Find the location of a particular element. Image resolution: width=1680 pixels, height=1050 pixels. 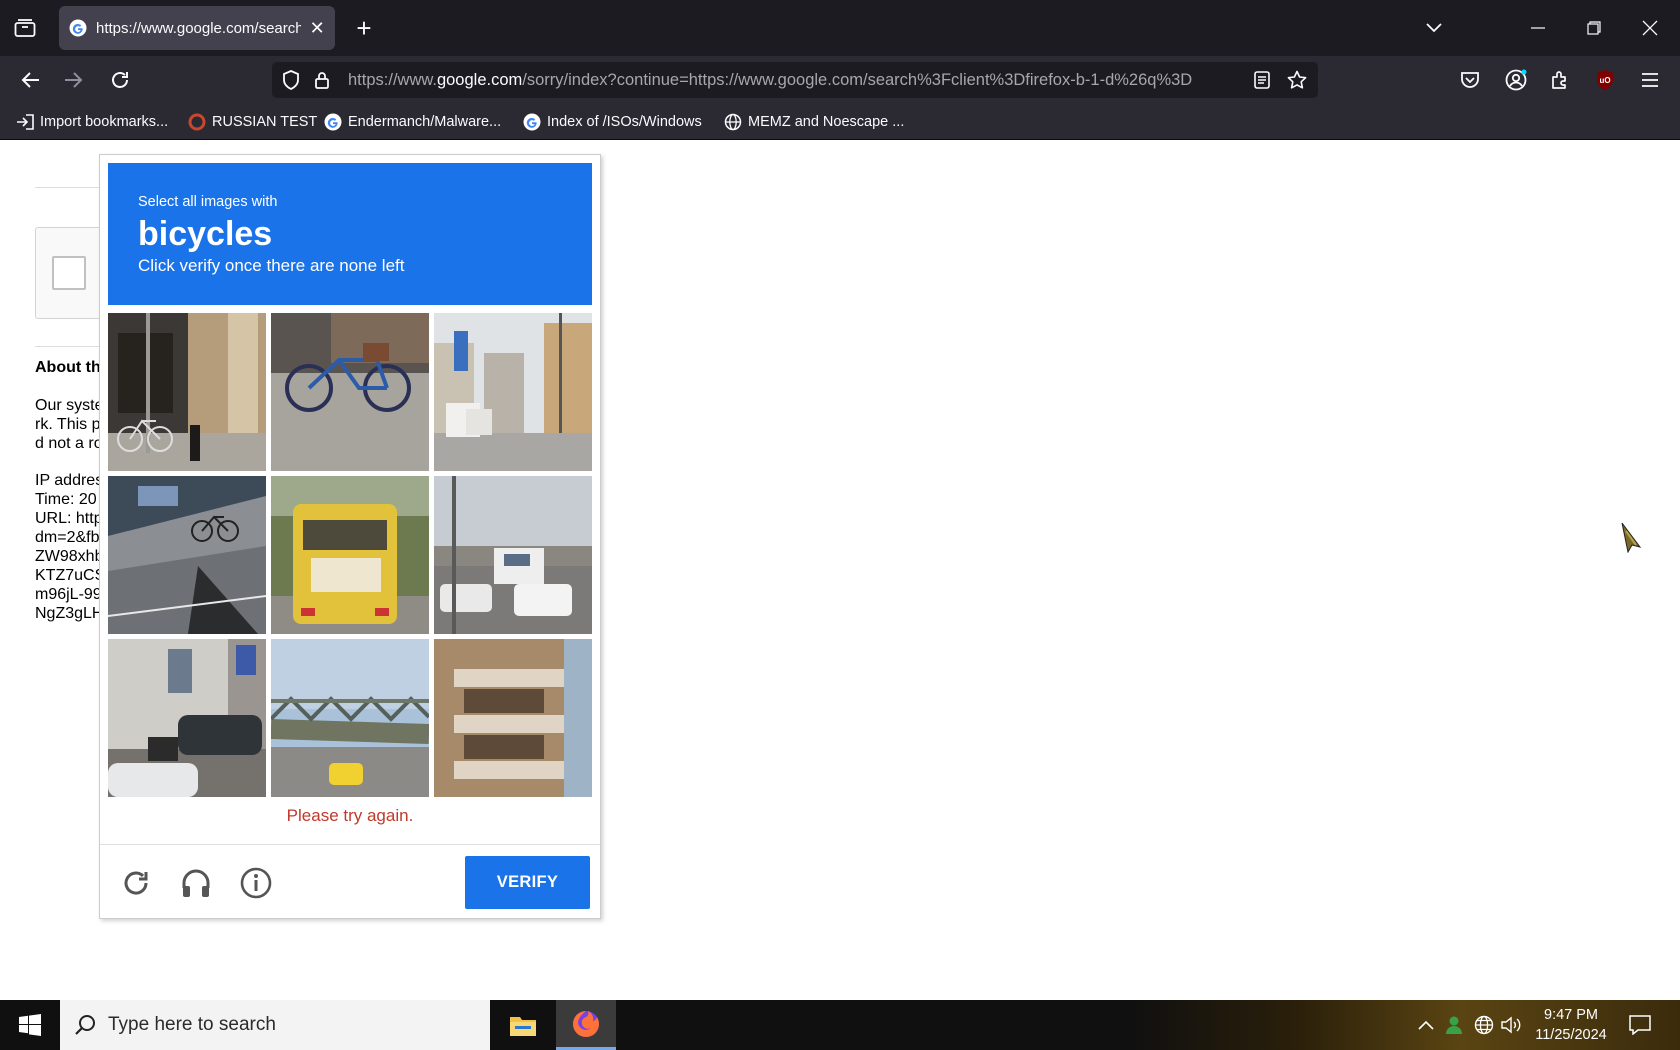

bookmark-star-icon is located at coordinates (1297, 80).